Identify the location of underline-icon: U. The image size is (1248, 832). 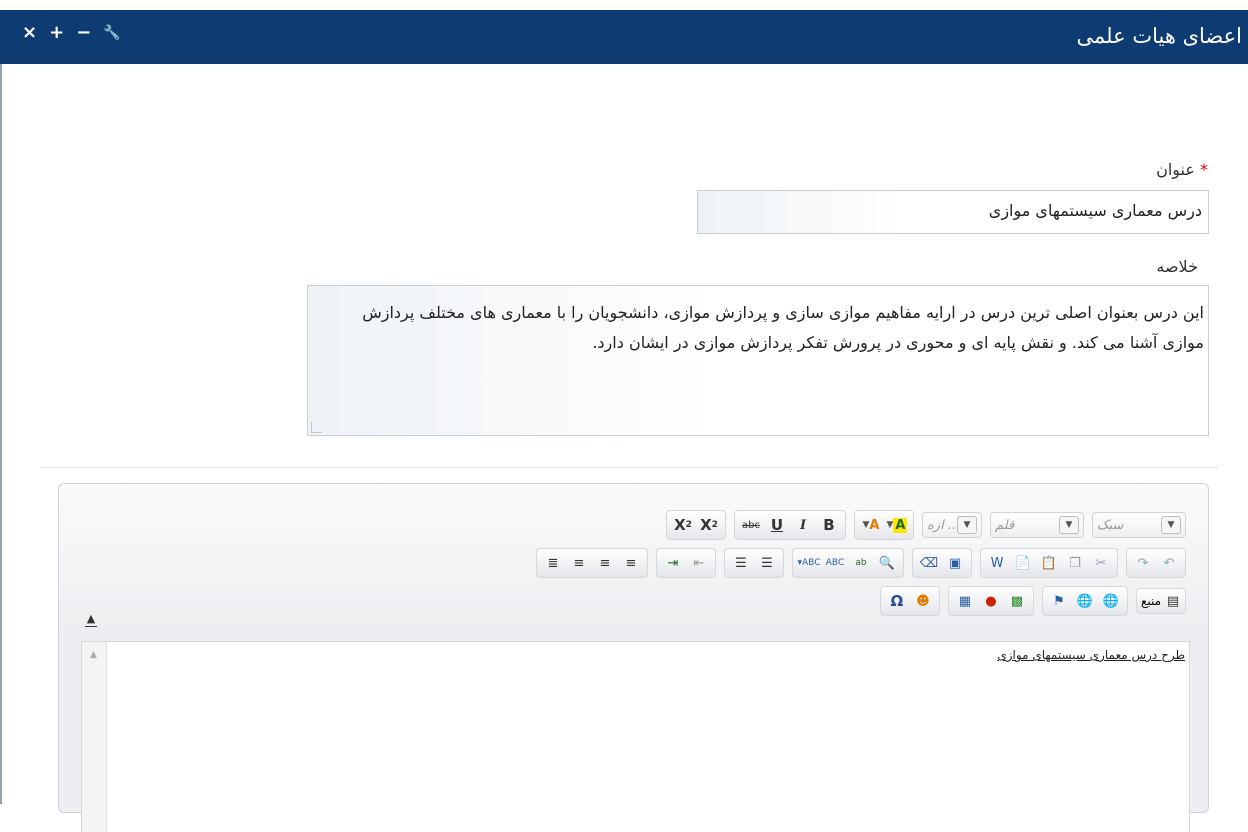
(777, 525).